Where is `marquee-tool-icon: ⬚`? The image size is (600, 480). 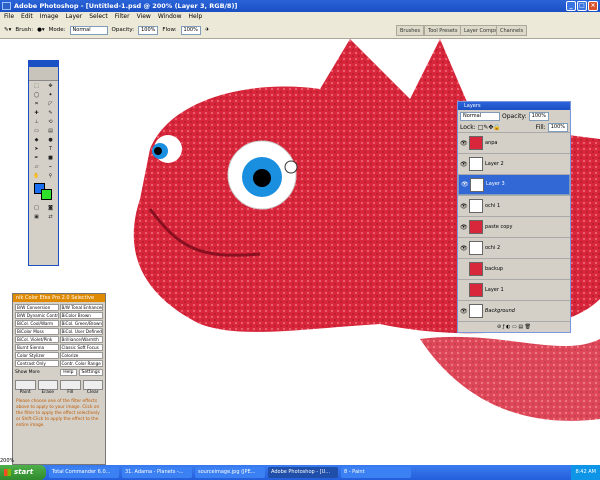
marquee-tool-icon: ⬚ is located at coordinates (36, 86).